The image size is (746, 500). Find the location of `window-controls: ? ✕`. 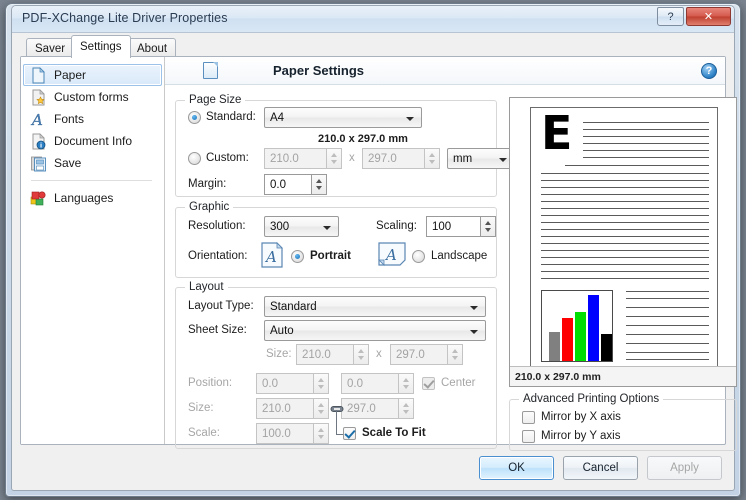

window-controls: ? ✕ is located at coordinates (693, 16).